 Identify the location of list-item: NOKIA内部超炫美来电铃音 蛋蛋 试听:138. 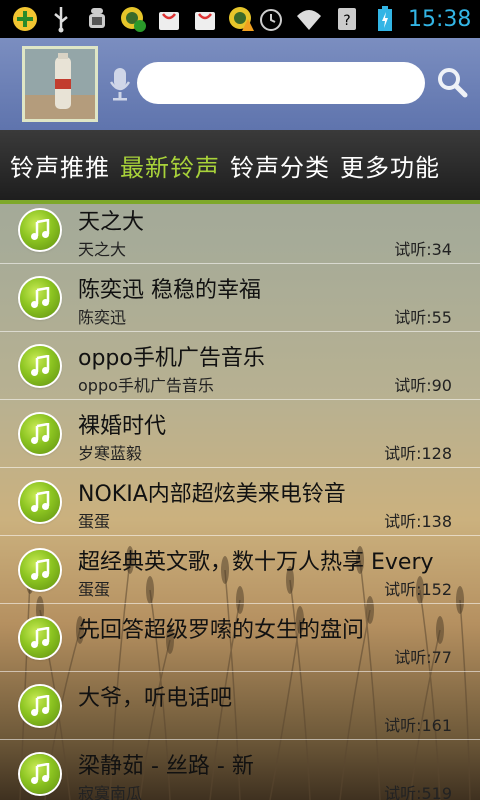
(240, 502).